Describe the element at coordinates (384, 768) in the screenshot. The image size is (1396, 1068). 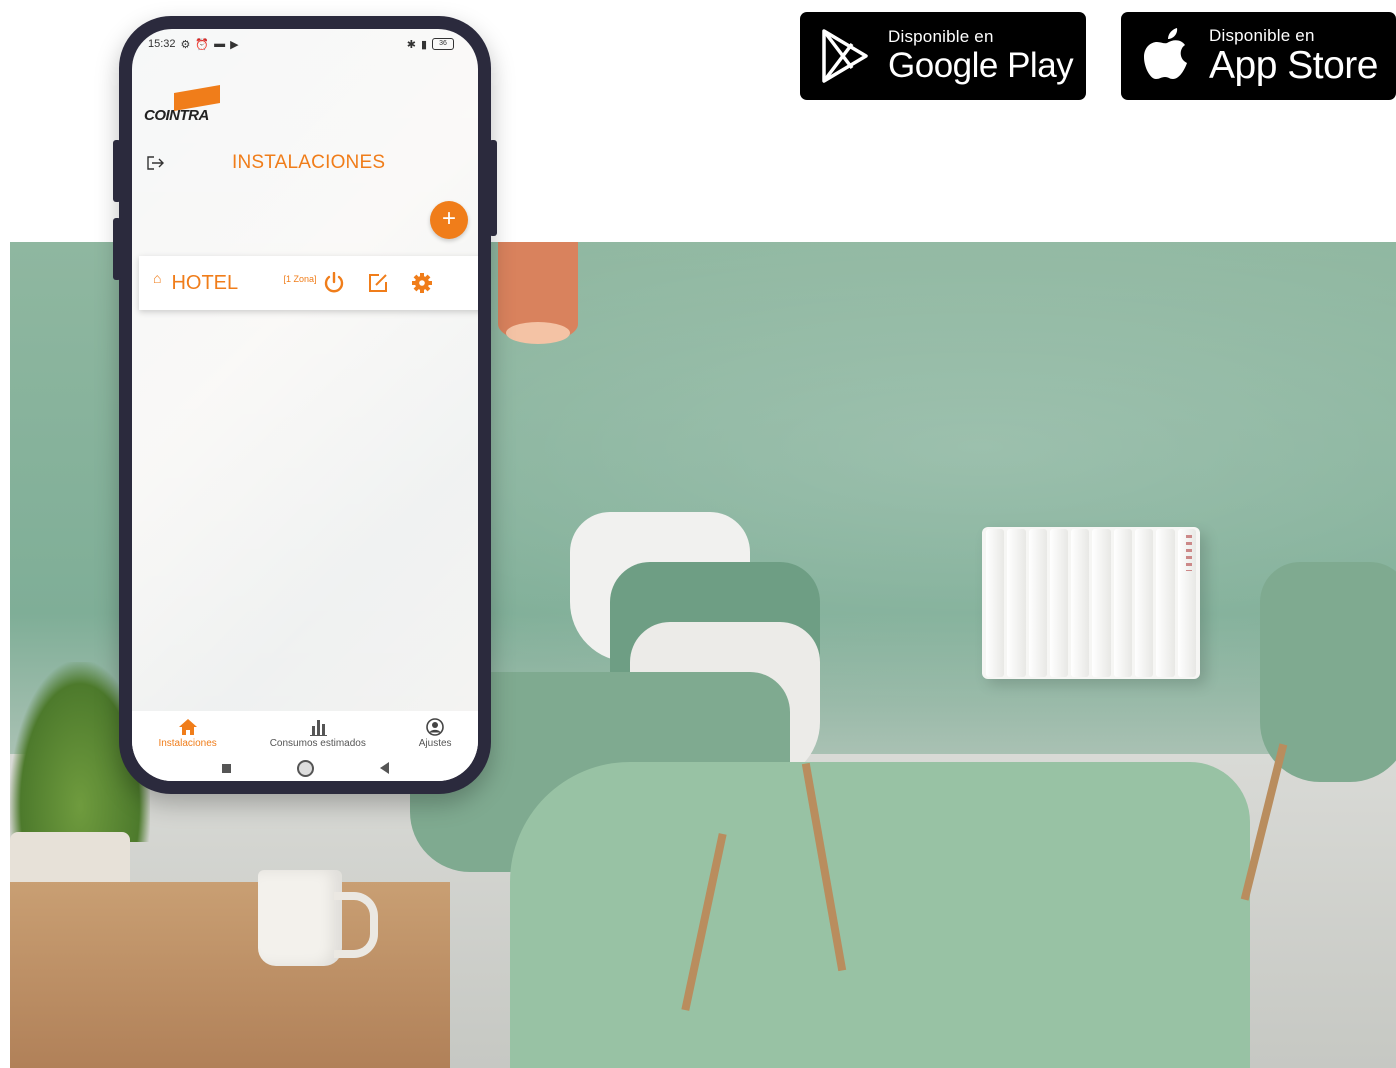
I see `back-icon` at that location.